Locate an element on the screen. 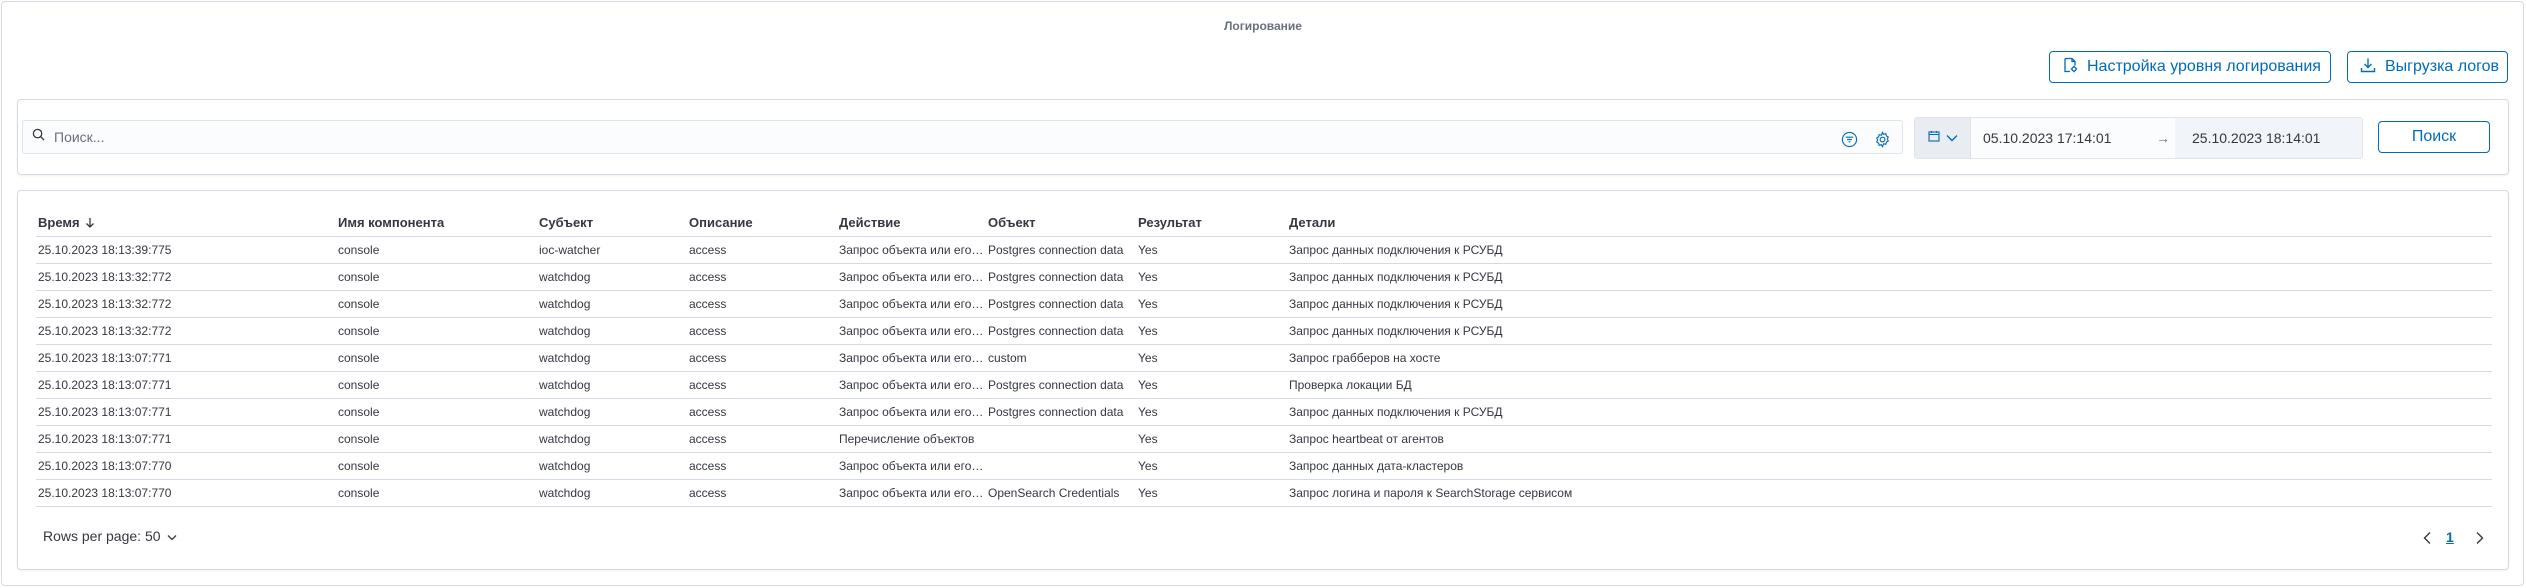 This screenshot has width=2526, height=588. document-settings-icon is located at coordinates (2074, 67).